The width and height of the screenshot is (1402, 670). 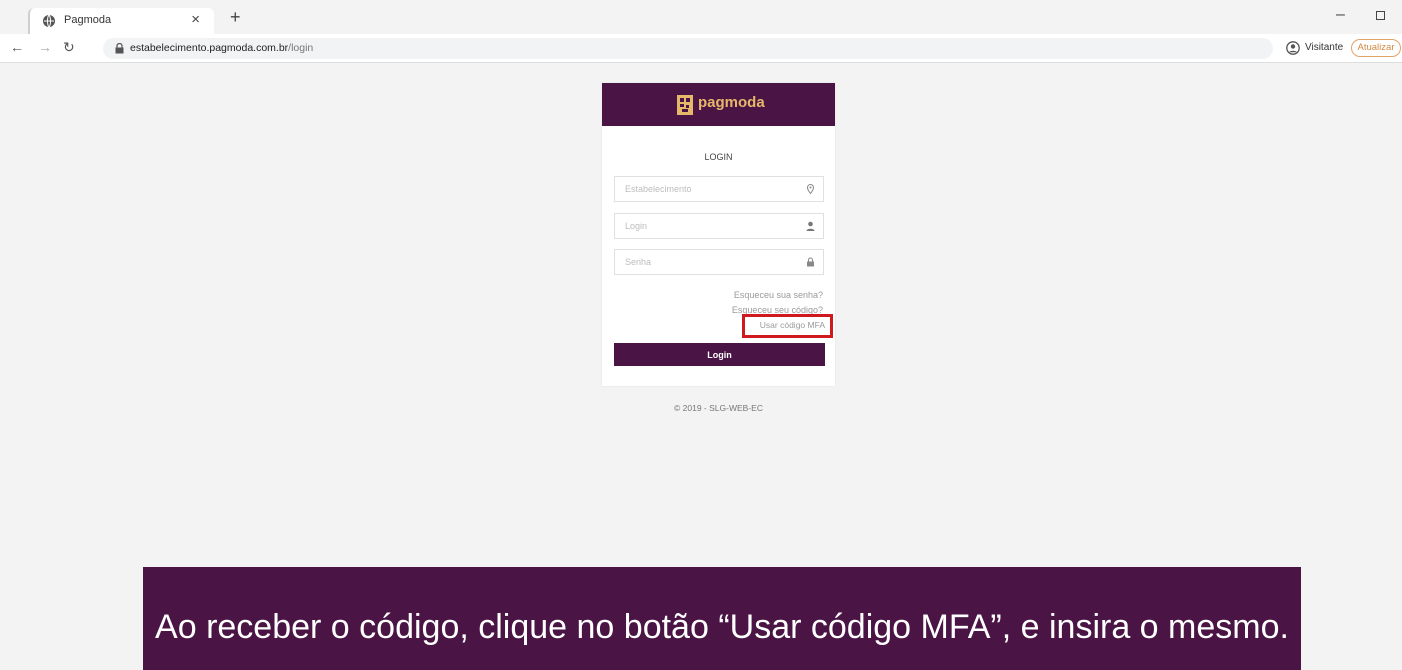 What do you see at coordinates (45, 47) in the screenshot?
I see `forward-arrow-icon: →` at bounding box center [45, 47].